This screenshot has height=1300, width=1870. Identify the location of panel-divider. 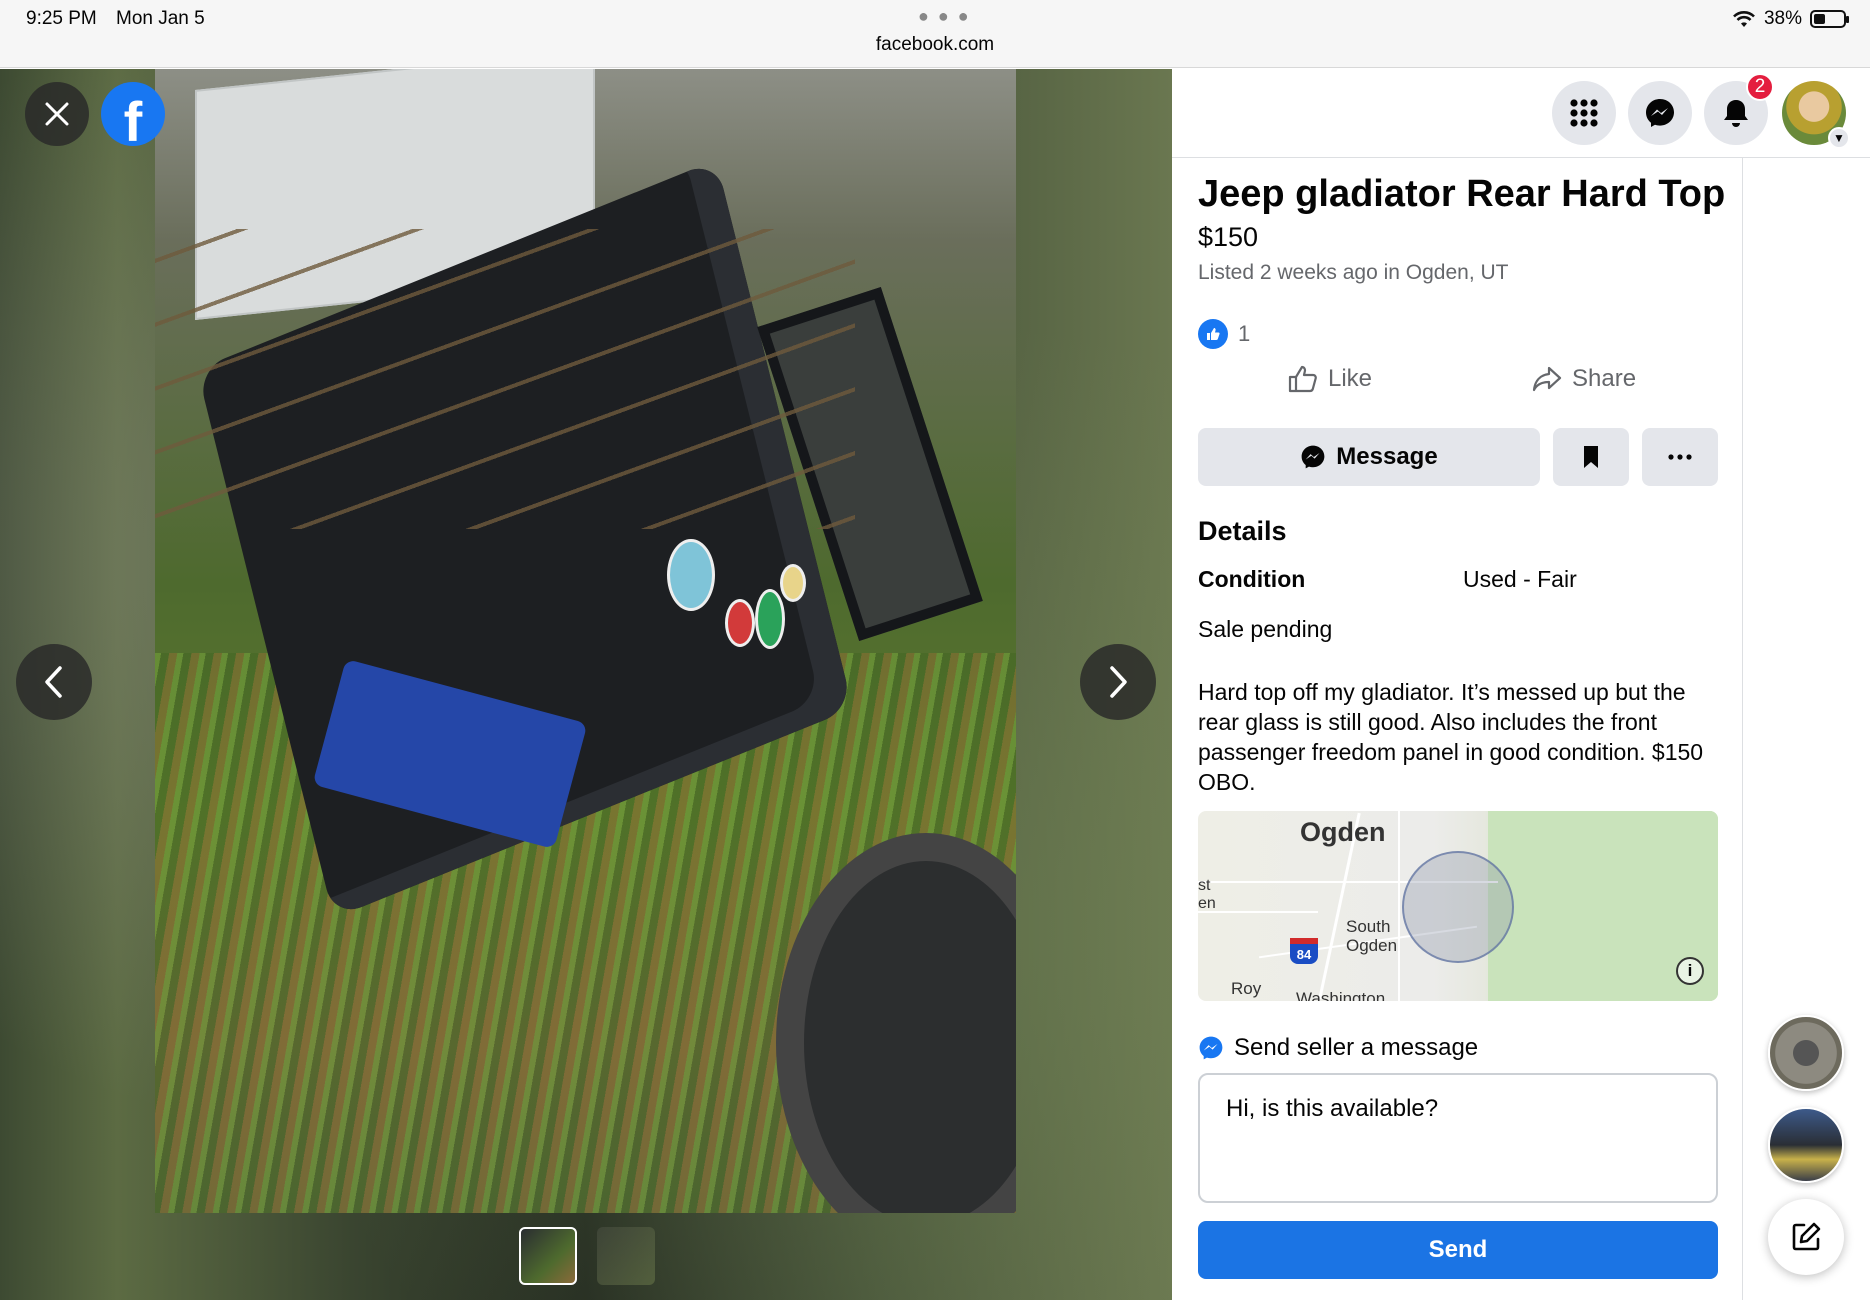
(1742, 729).